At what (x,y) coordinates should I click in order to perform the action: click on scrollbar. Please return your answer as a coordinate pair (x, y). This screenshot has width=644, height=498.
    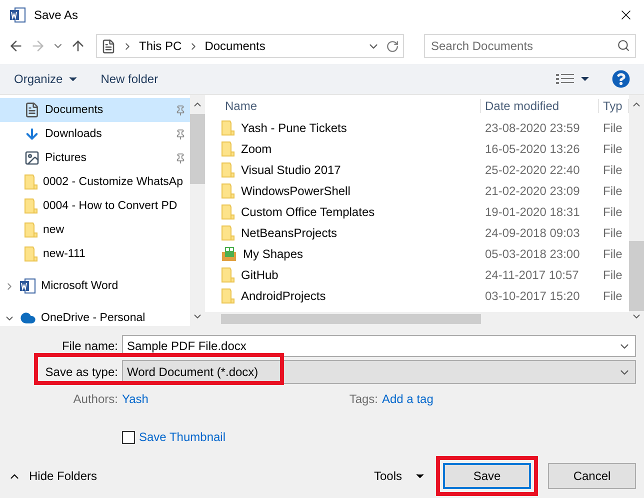
    Looking at the image, I should click on (197, 210).